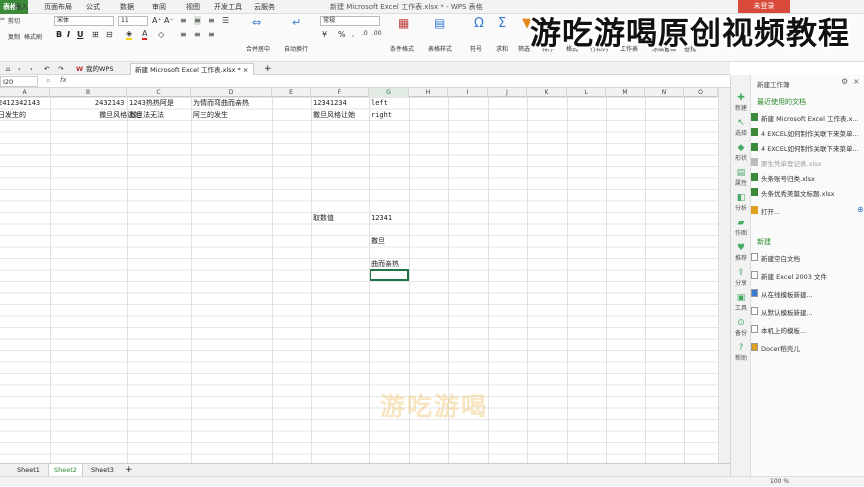 The height and width of the screenshot is (487, 864). Describe the element at coordinates (741, 252) in the screenshot. I see `pane-tab: ♥ 推荐` at that location.